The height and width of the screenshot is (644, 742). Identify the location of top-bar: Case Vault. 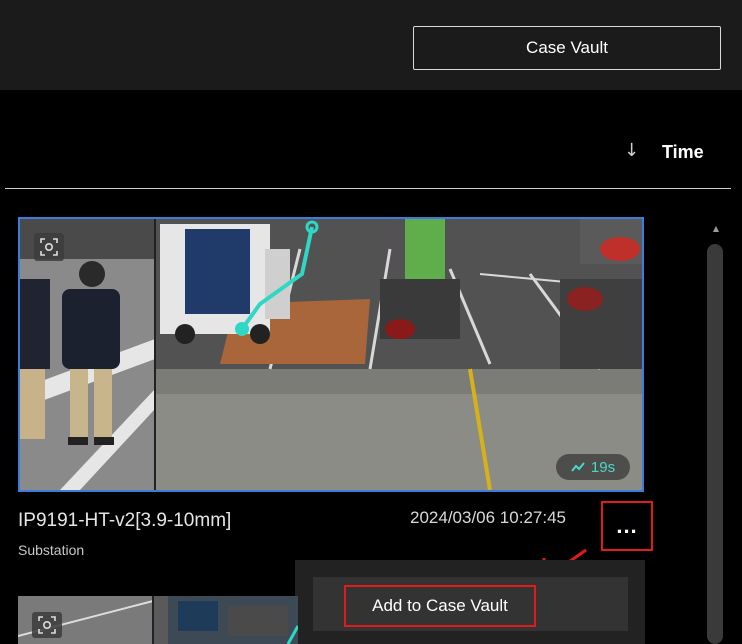
(371, 45).